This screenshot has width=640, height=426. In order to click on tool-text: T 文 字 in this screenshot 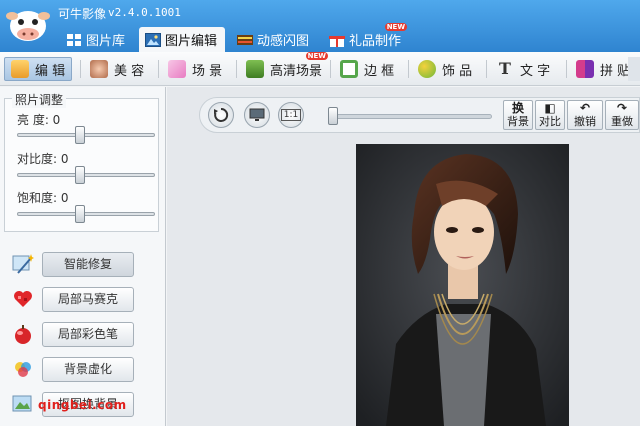, I will do `click(523, 69)`.